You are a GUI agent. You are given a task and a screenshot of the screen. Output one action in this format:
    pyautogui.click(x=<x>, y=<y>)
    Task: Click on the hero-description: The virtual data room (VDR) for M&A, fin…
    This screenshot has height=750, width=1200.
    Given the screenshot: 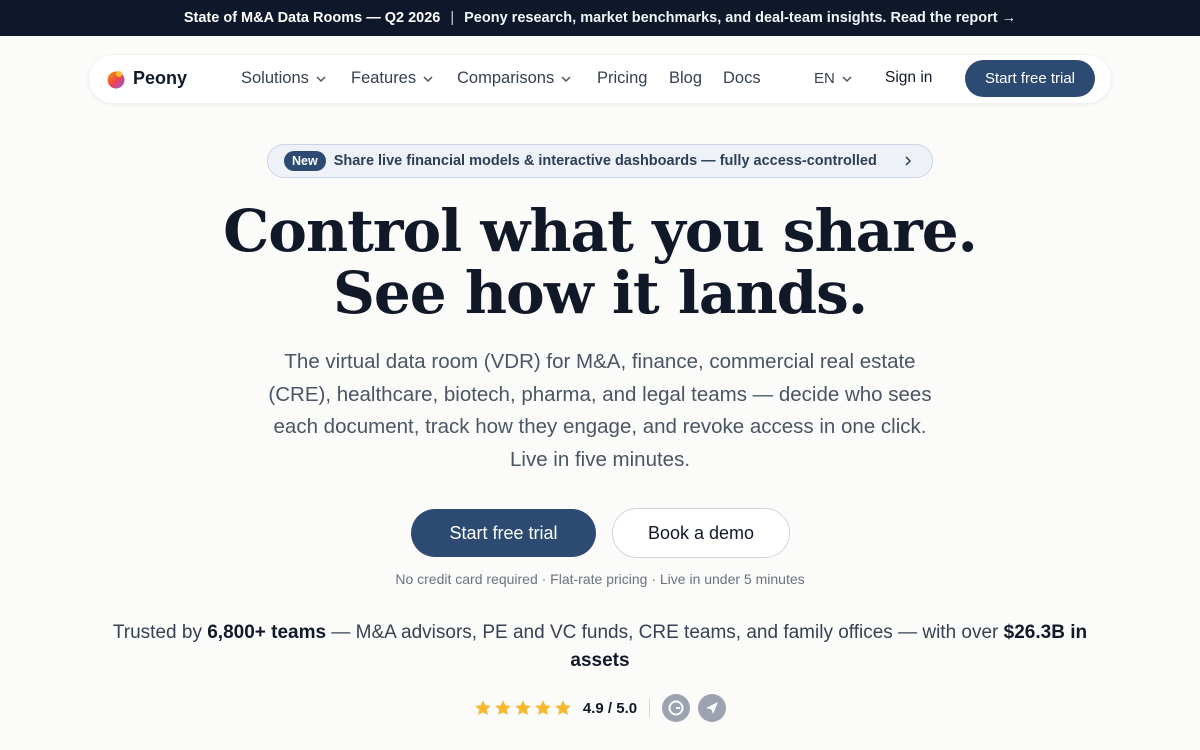 What is the action you would take?
    pyautogui.click(x=600, y=410)
    